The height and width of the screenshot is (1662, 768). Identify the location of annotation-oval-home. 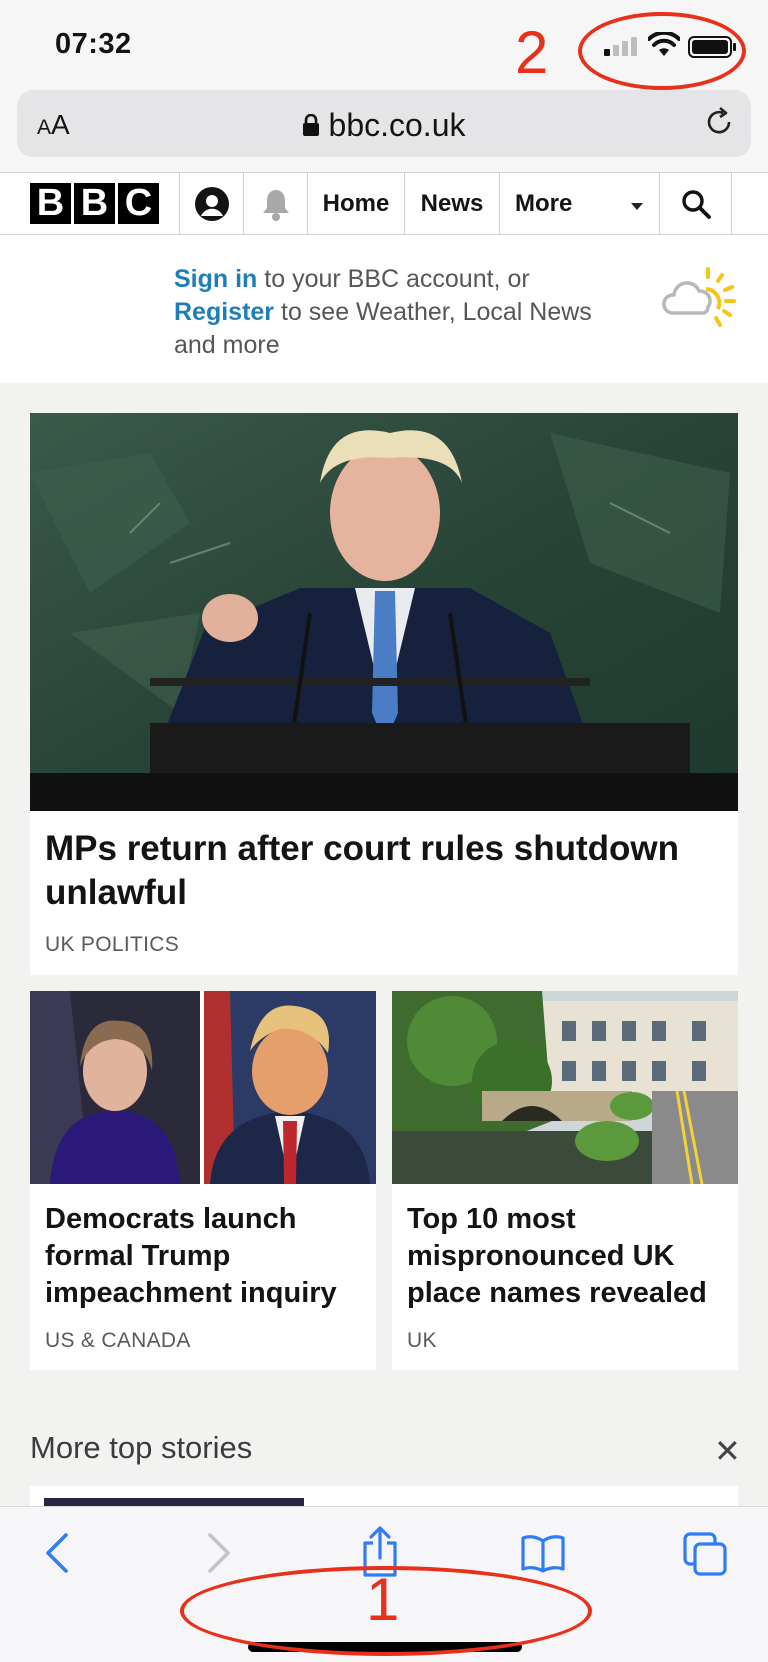
(386, 1611).